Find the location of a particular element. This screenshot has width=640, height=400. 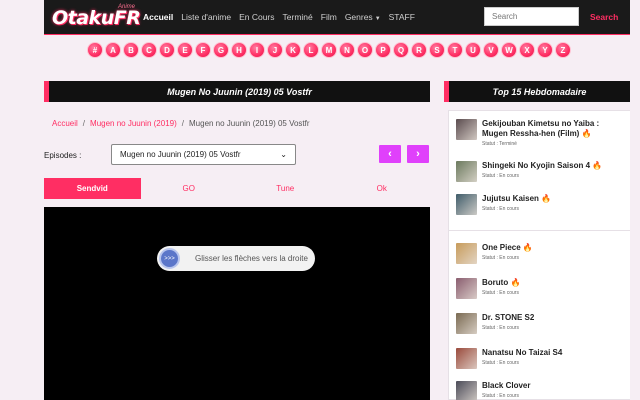

letter-button: Q is located at coordinates (401, 50).